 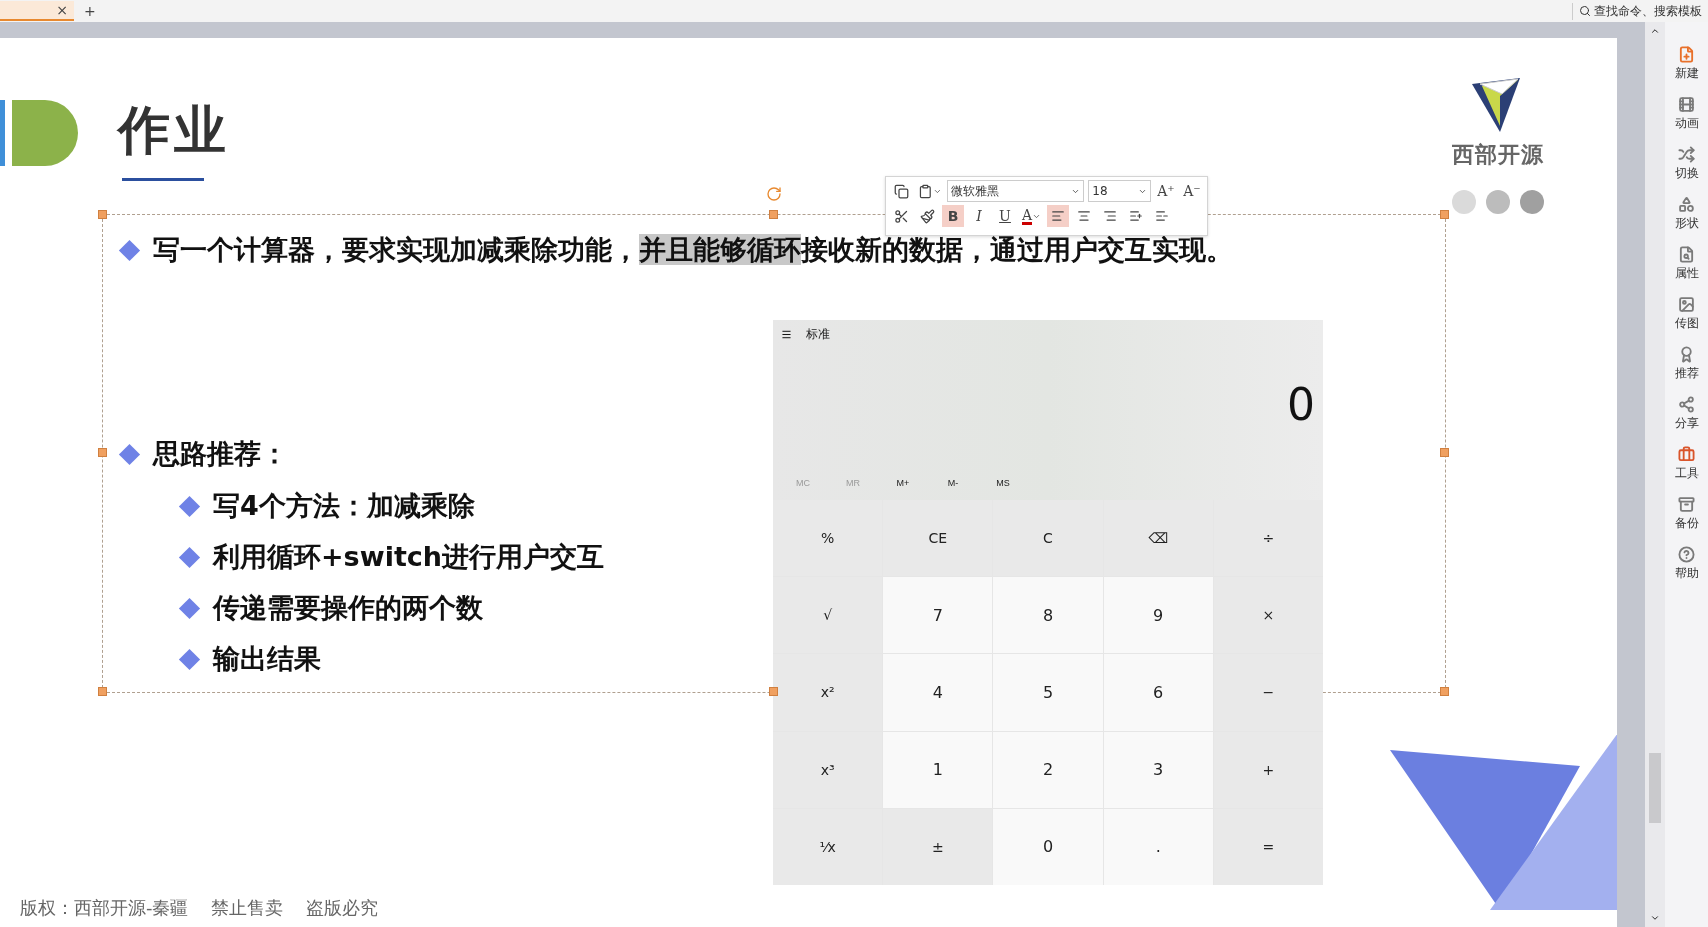 I want to click on calculator-key: 8, so click(x=1048, y=615).